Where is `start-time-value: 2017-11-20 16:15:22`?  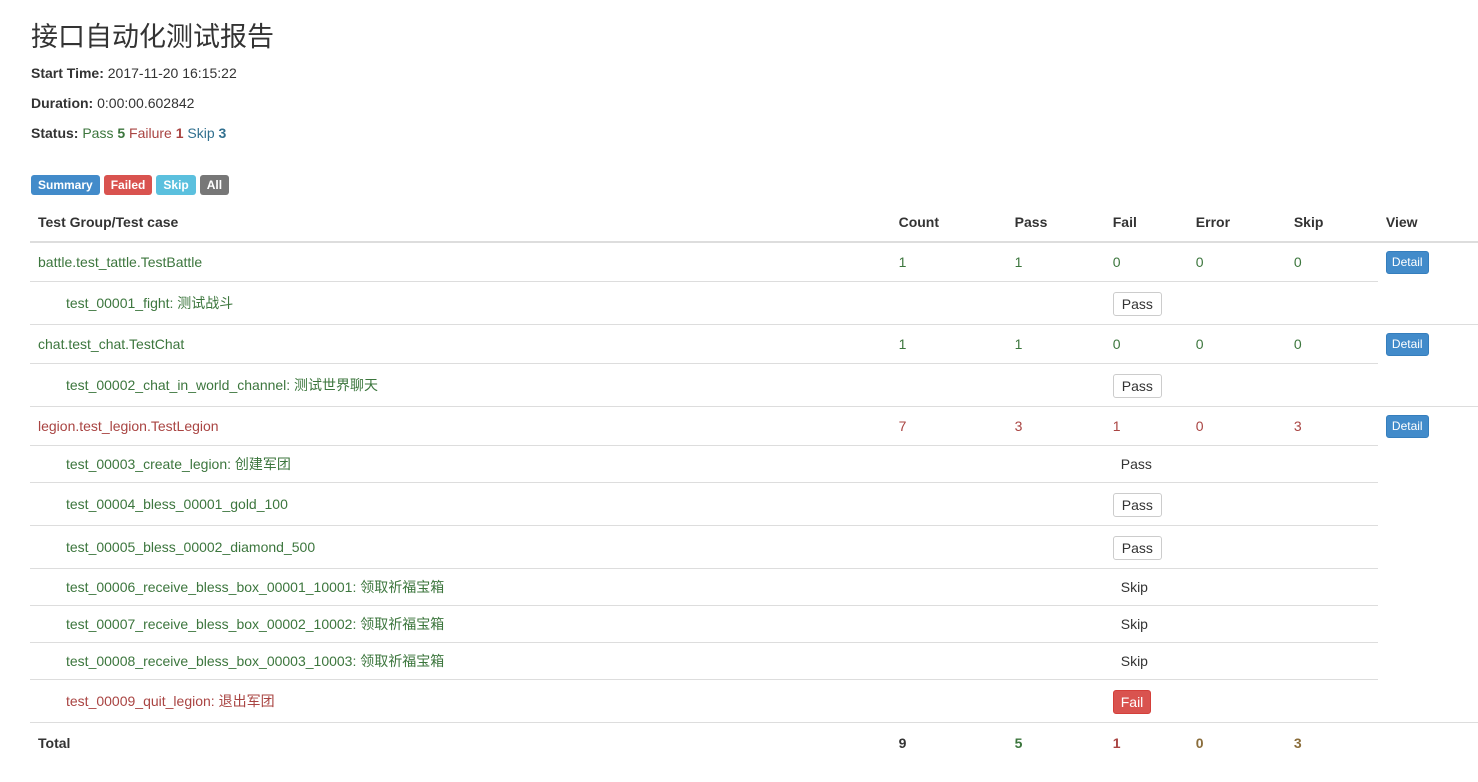 start-time-value: 2017-11-20 16:15:22 is located at coordinates (172, 73).